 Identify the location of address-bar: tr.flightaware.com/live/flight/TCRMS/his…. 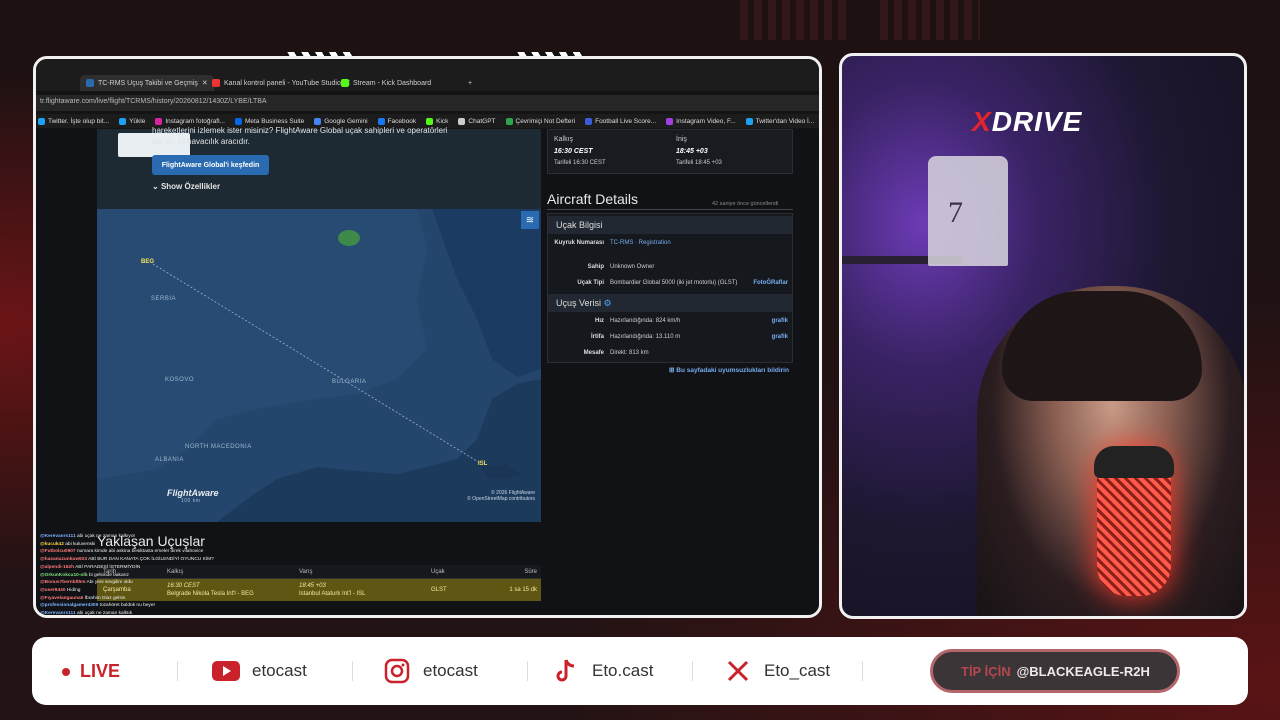
(427, 103).